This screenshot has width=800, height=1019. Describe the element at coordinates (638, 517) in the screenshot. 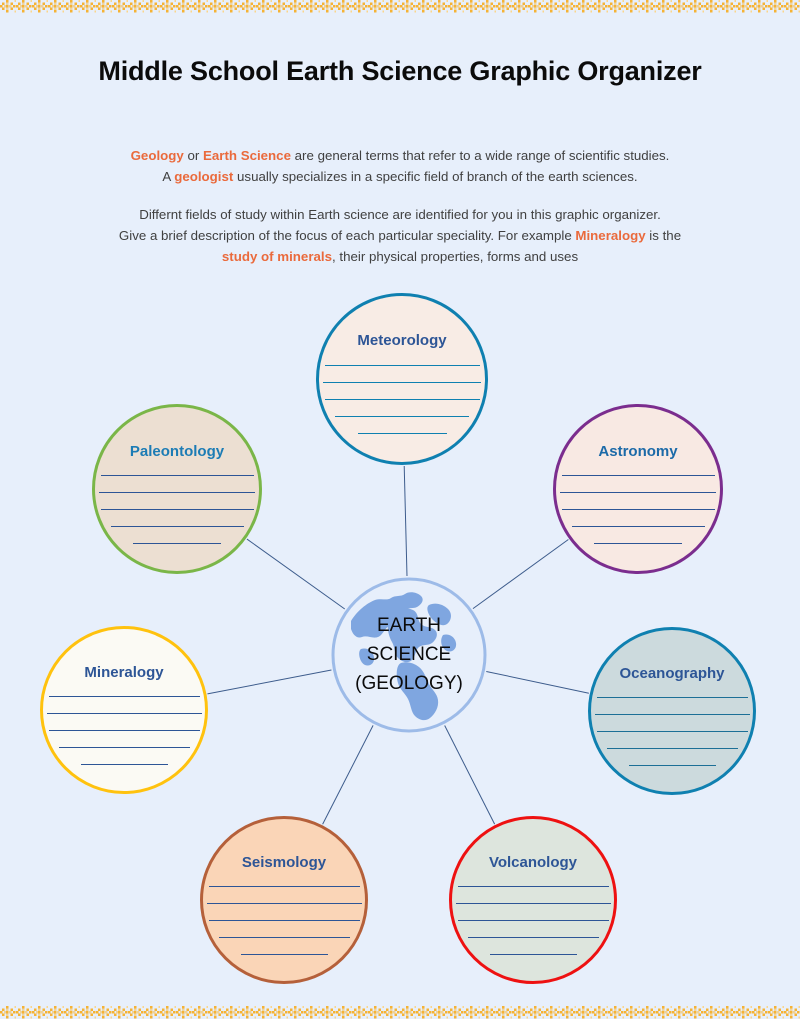

I see `bubble-rules-astronomy` at that location.